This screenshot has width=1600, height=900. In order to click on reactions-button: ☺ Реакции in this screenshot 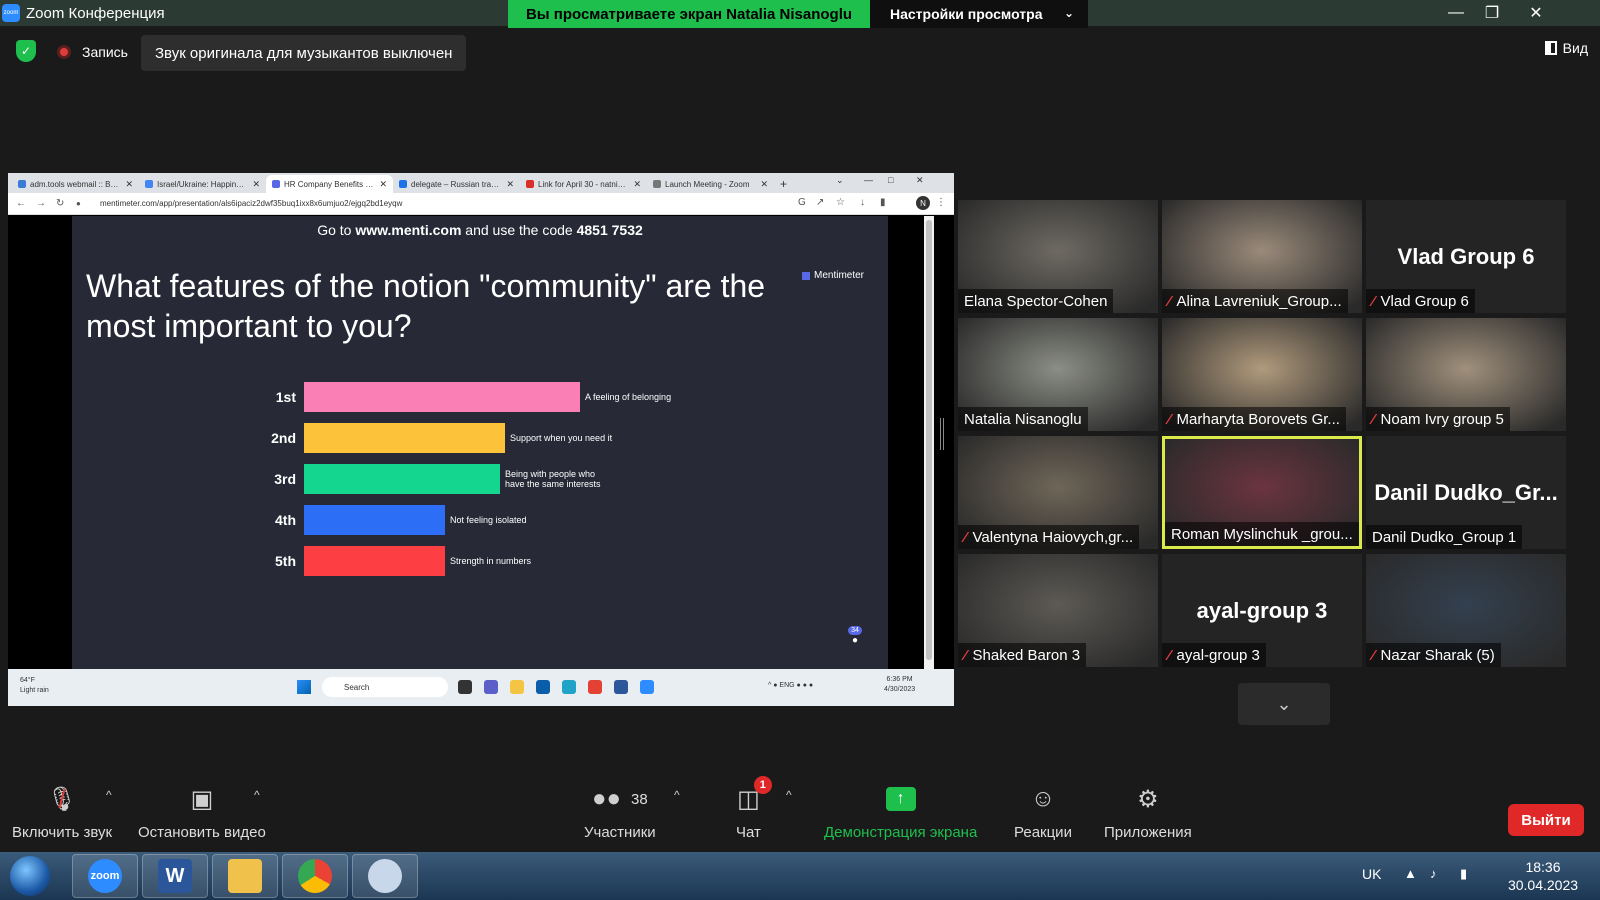, I will do `click(1043, 811)`.